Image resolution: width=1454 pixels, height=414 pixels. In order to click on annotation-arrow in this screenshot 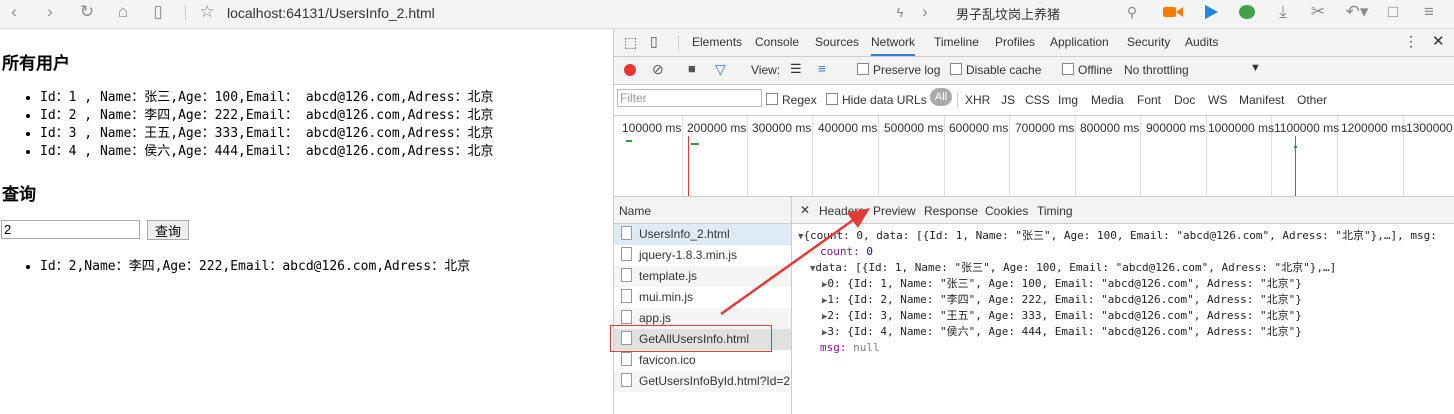, I will do `click(795, 262)`.